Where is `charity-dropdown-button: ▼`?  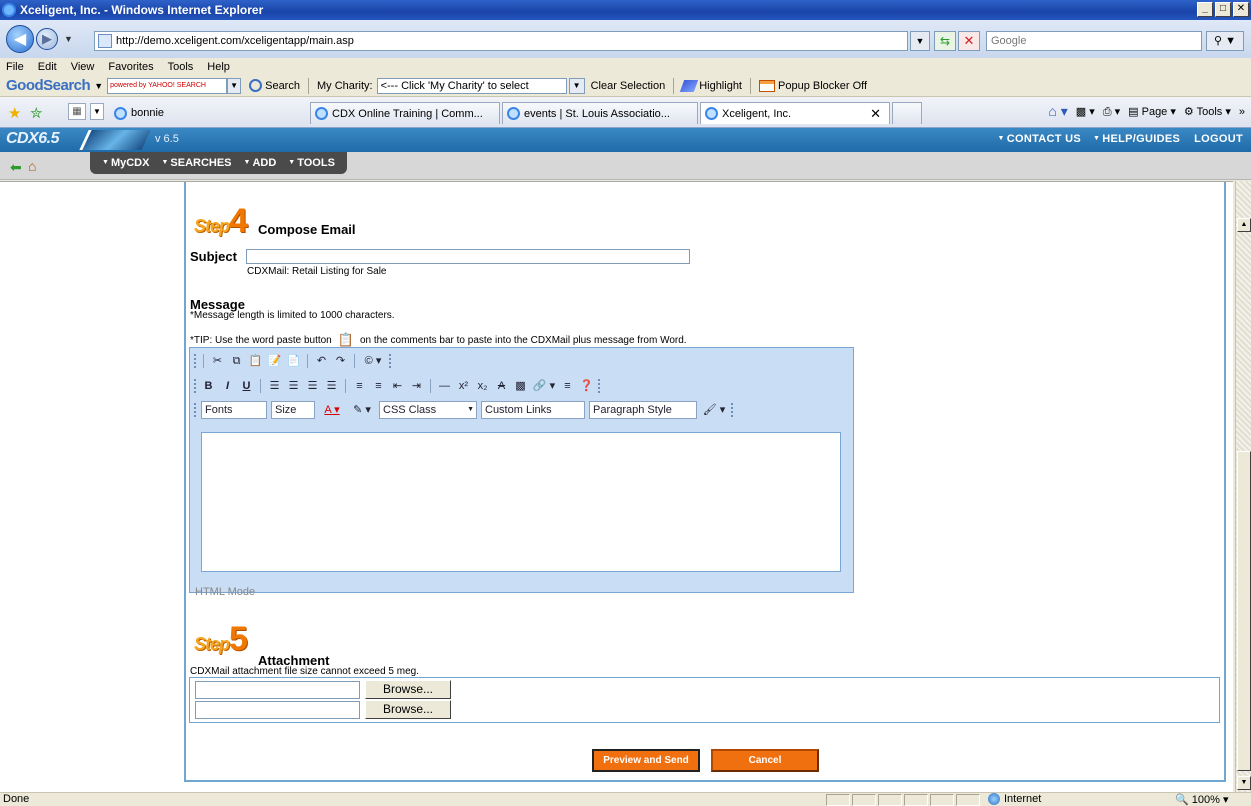
charity-dropdown-button: ▼ is located at coordinates (576, 85).